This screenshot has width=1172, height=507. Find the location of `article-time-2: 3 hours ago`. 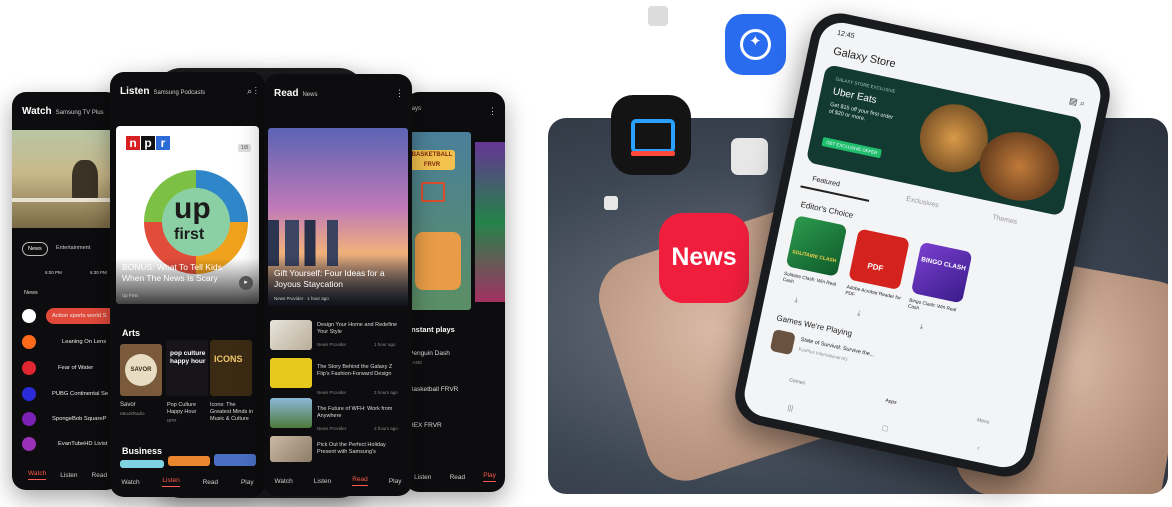

article-time-2: 3 hours ago is located at coordinates (386, 392).